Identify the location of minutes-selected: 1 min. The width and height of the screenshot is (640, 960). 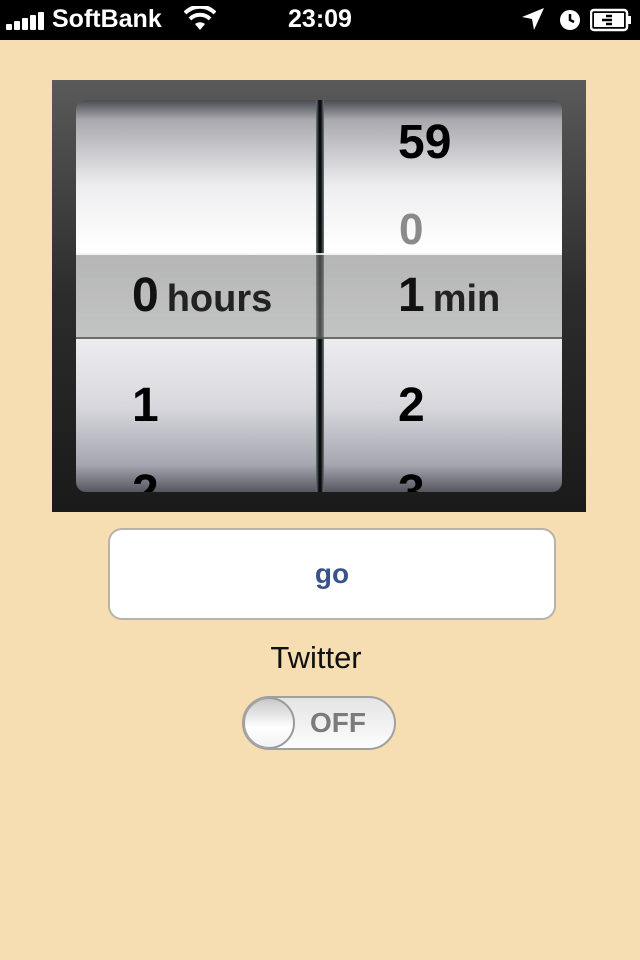
(449, 296).